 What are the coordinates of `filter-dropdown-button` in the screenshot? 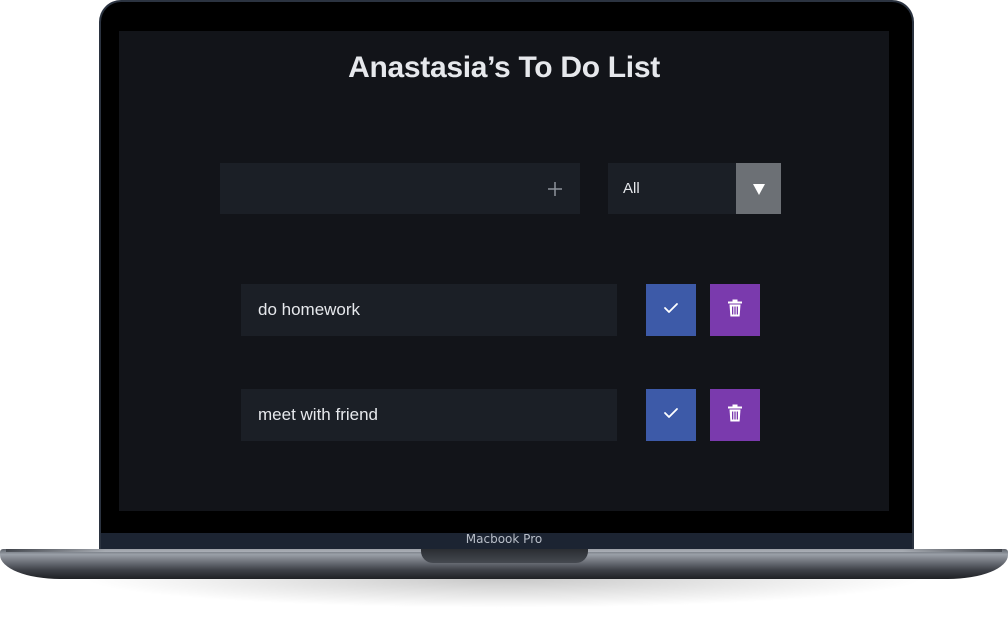 It's located at (758, 188).